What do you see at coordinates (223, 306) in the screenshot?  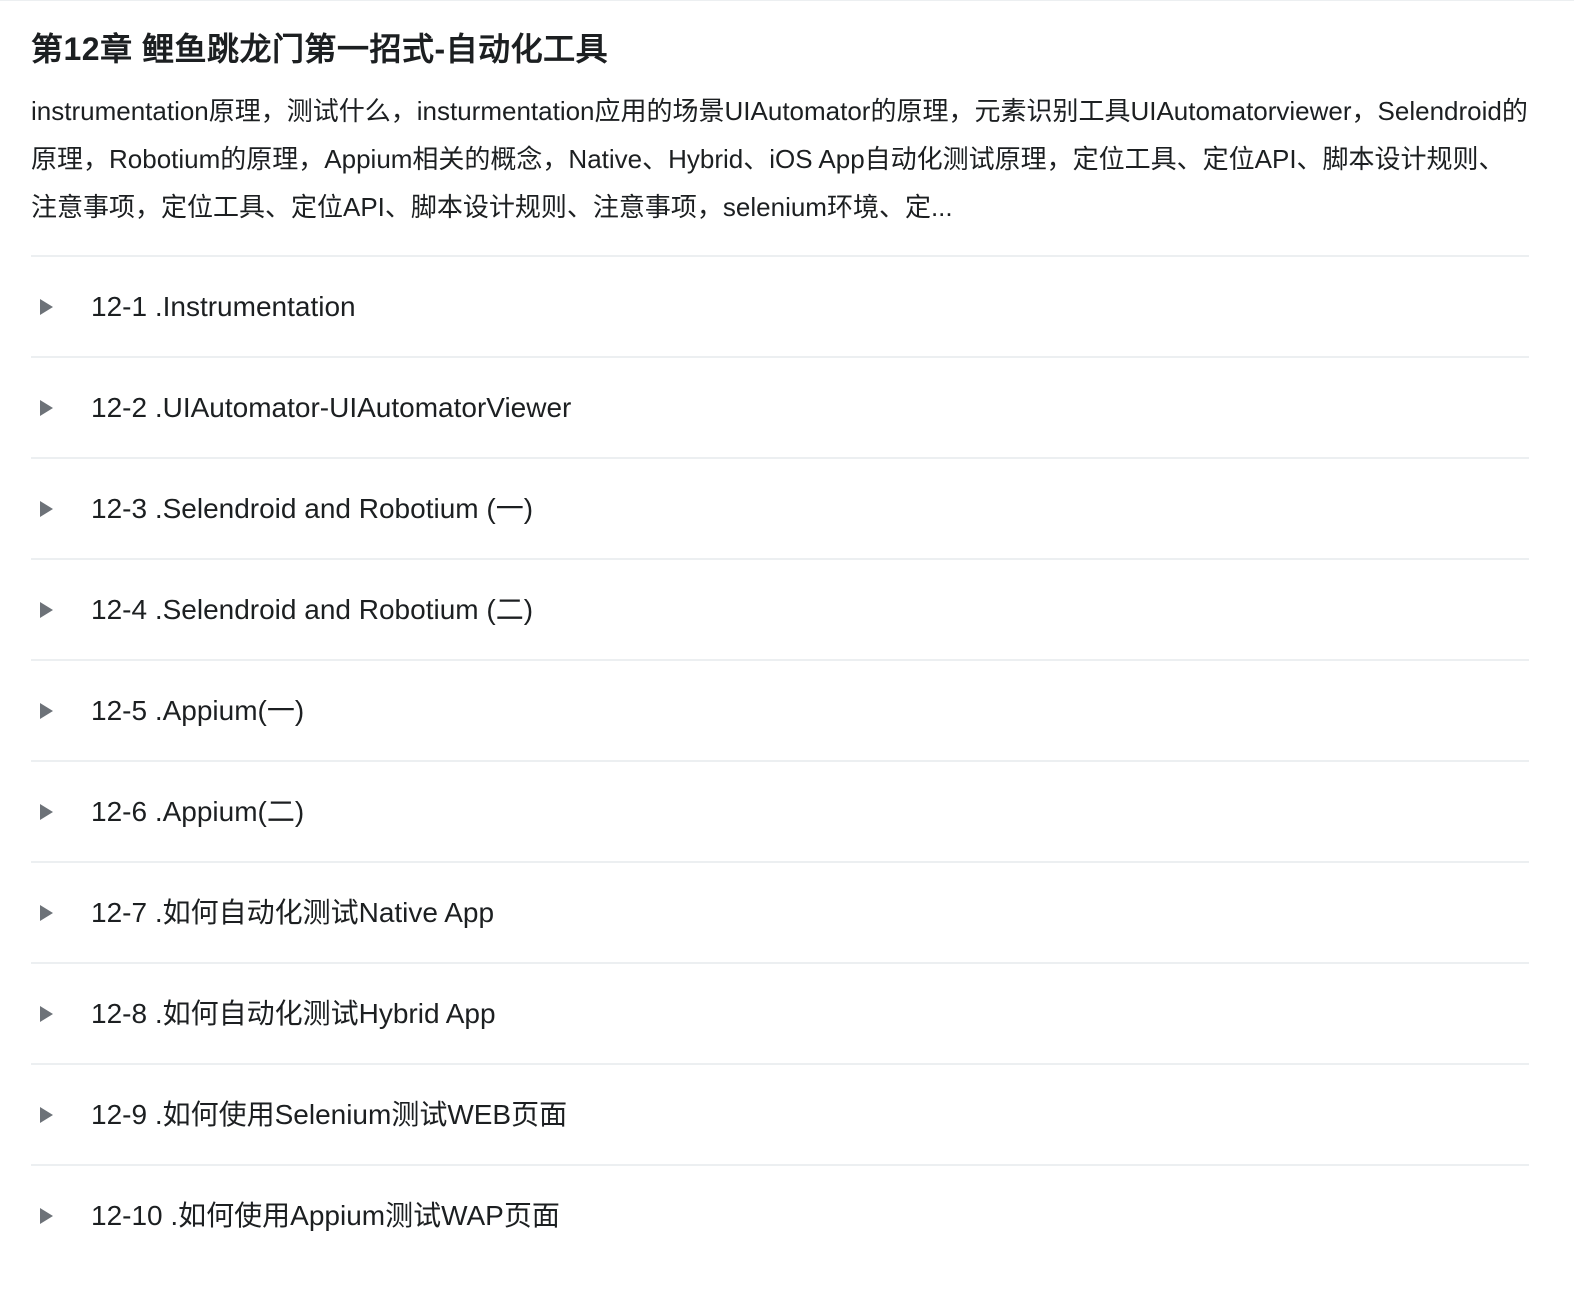 I see `lesson-title: 12-1 .Instrumentation` at bounding box center [223, 306].